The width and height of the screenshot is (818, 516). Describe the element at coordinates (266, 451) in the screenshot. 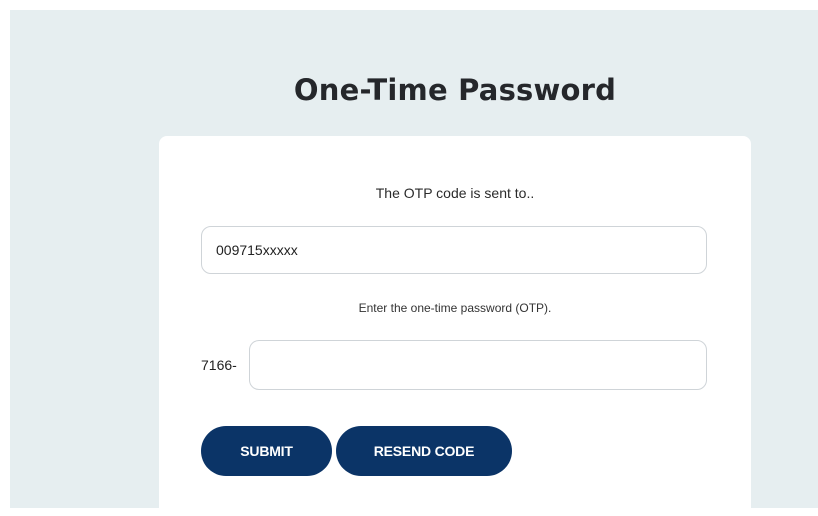

I see `submit-button: SUBMIT` at that location.